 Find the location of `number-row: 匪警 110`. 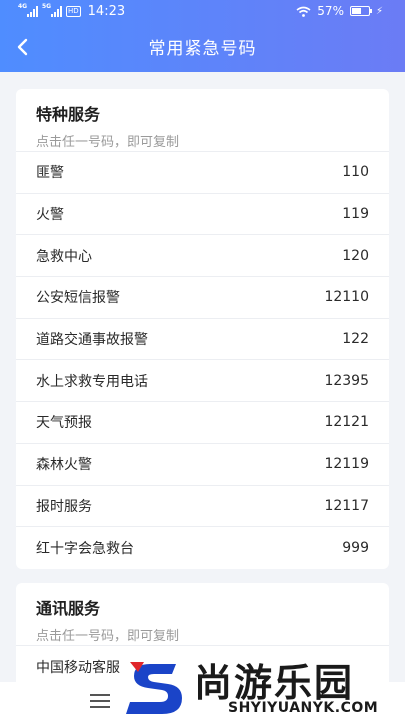

number-row: 匪警 110 is located at coordinates (202, 173).